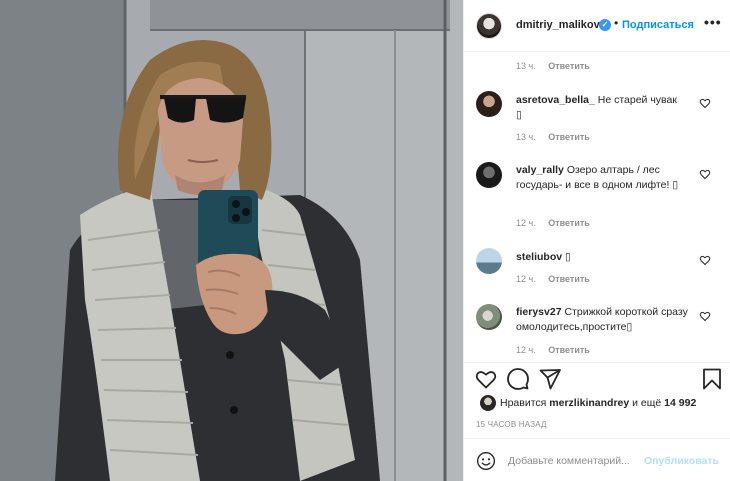 This screenshot has width=730, height=481. Describe the element at coordinates (518, 379) in the screenshot. I see `comment-icon` at that location.